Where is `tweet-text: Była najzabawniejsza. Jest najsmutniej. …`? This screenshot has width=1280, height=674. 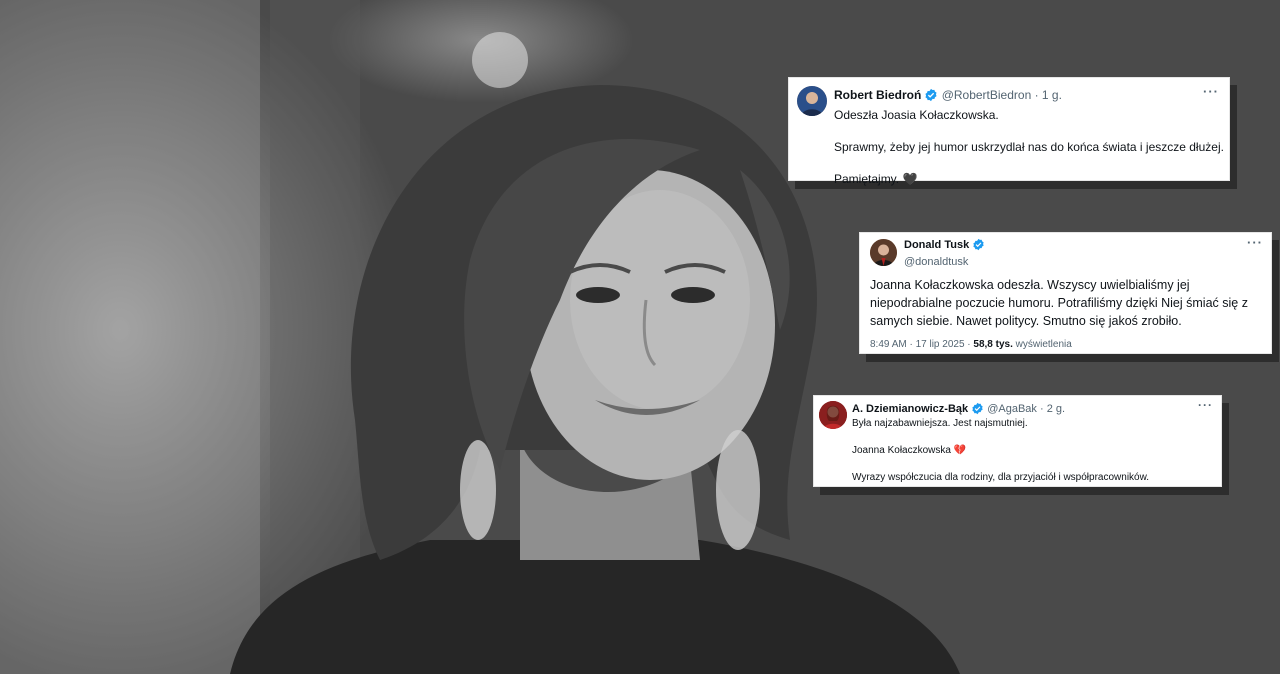
tweet-text: Była najzabawniejsza. Jest najsmutniej. … is located at coordinates (1034, 457).